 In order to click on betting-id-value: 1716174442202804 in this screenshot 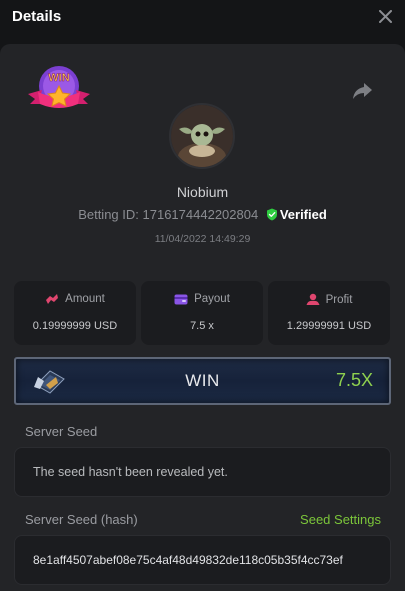, I will do `click(200, 214)`.